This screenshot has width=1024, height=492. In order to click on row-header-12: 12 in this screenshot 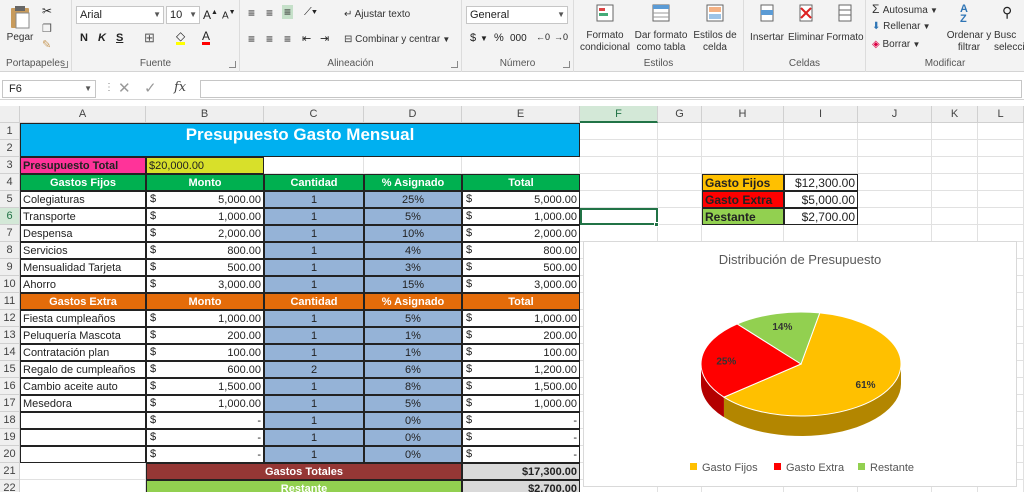, I will do `click(10, 318)`.